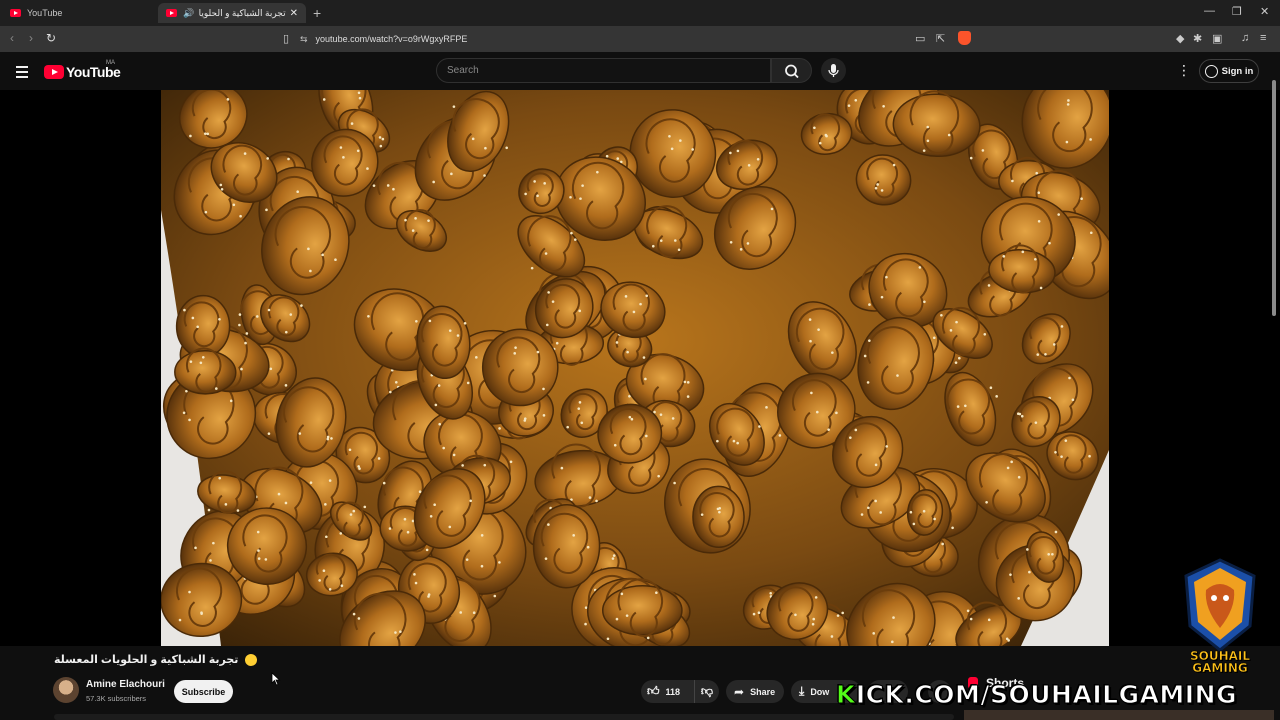 The width and height of the screenshot is (1280, 720). What do you see at coordinates (1274, 387) in the screenshot?
I see `page-scrollbar` at bounding box center [1274, 387].